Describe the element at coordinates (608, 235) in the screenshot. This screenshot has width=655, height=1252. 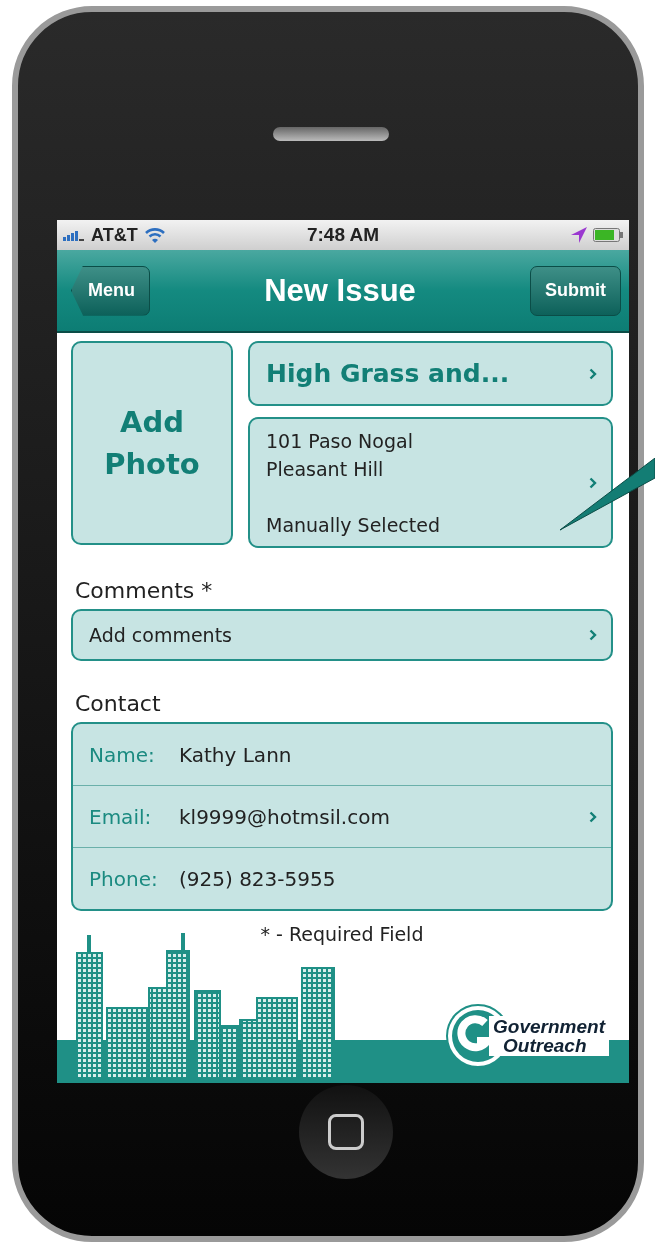
I see `battery-icon` at that location.